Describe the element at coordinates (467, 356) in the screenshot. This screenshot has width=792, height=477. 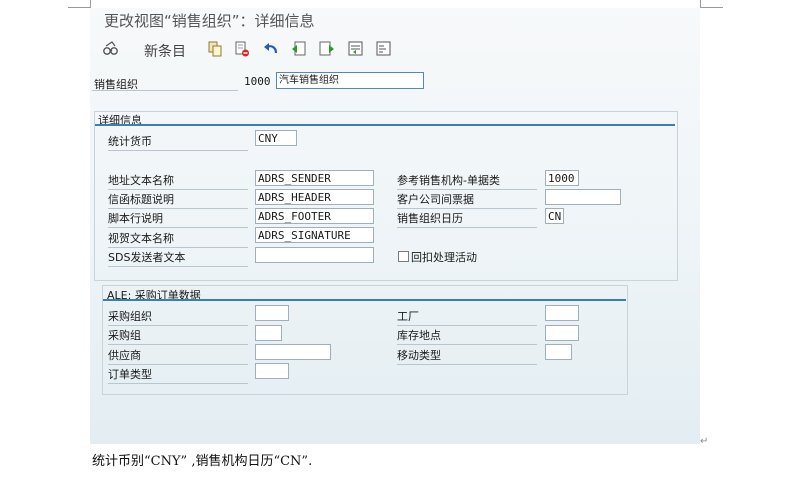
I see `movement-type-label: 移动类型` at that location.